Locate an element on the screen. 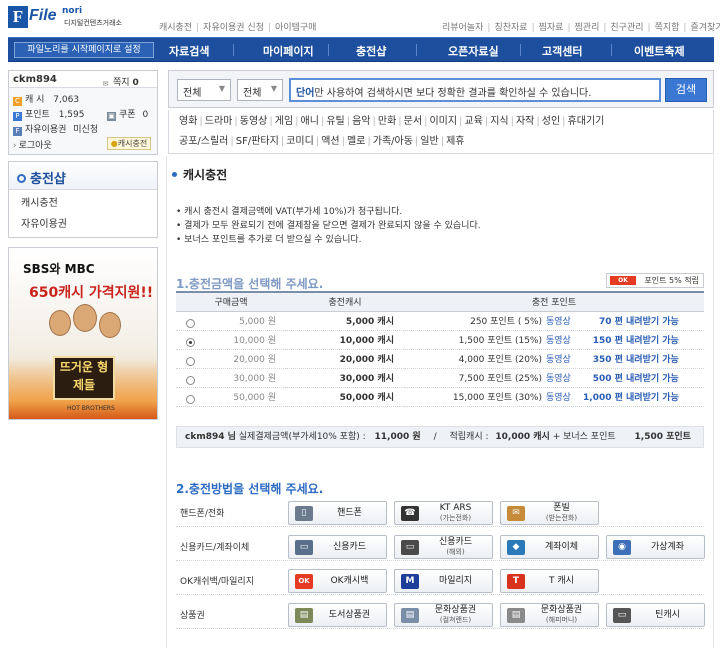 The width and height of the screenshot is (720, 649). category-link: SF/판타지 is located at coordinates (257, 141).